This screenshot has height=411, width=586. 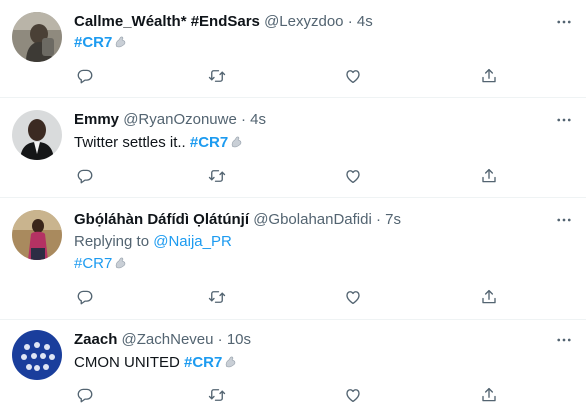 I want to click on tweet-header: Zaach @ZachNeveu · 10s, so click(x=162, y=340).